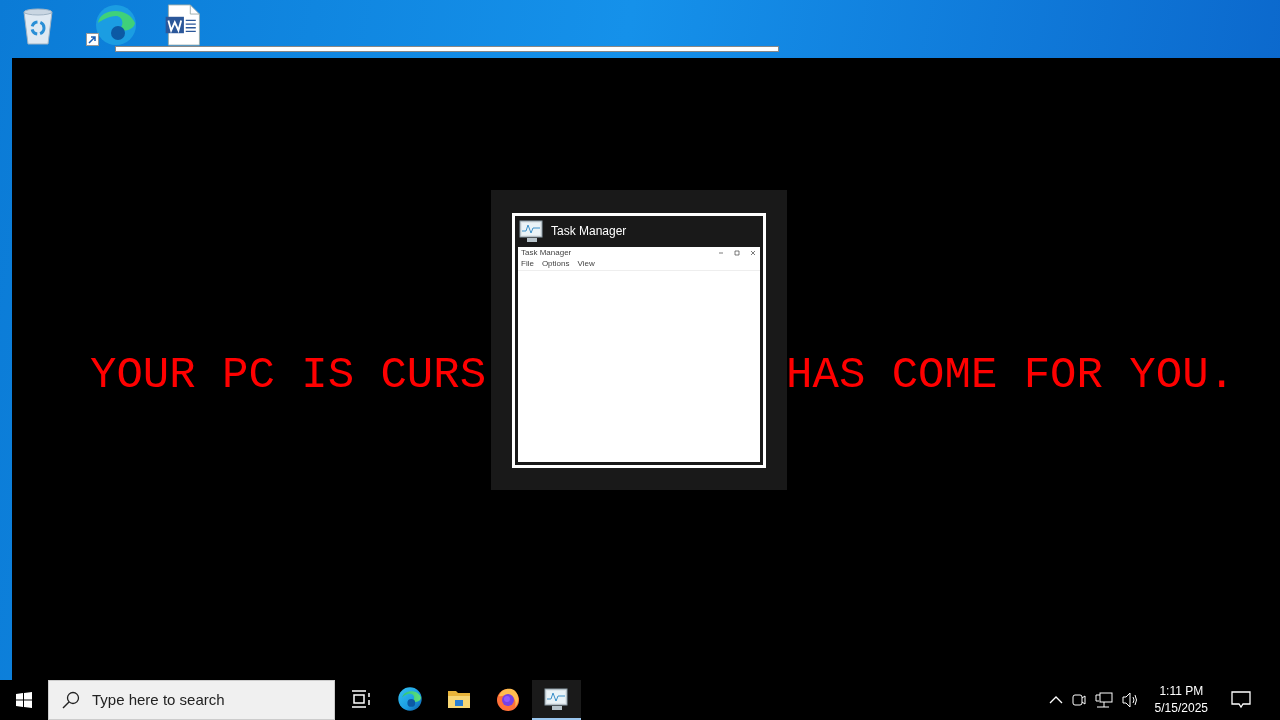 Image resolution: width=1280 pixels, height=720 pixels. What do you see at coordinates (1181, 691) in the screenshot?
I see `clock-time: 1:11 PM` at bounding box center [1181, 691].